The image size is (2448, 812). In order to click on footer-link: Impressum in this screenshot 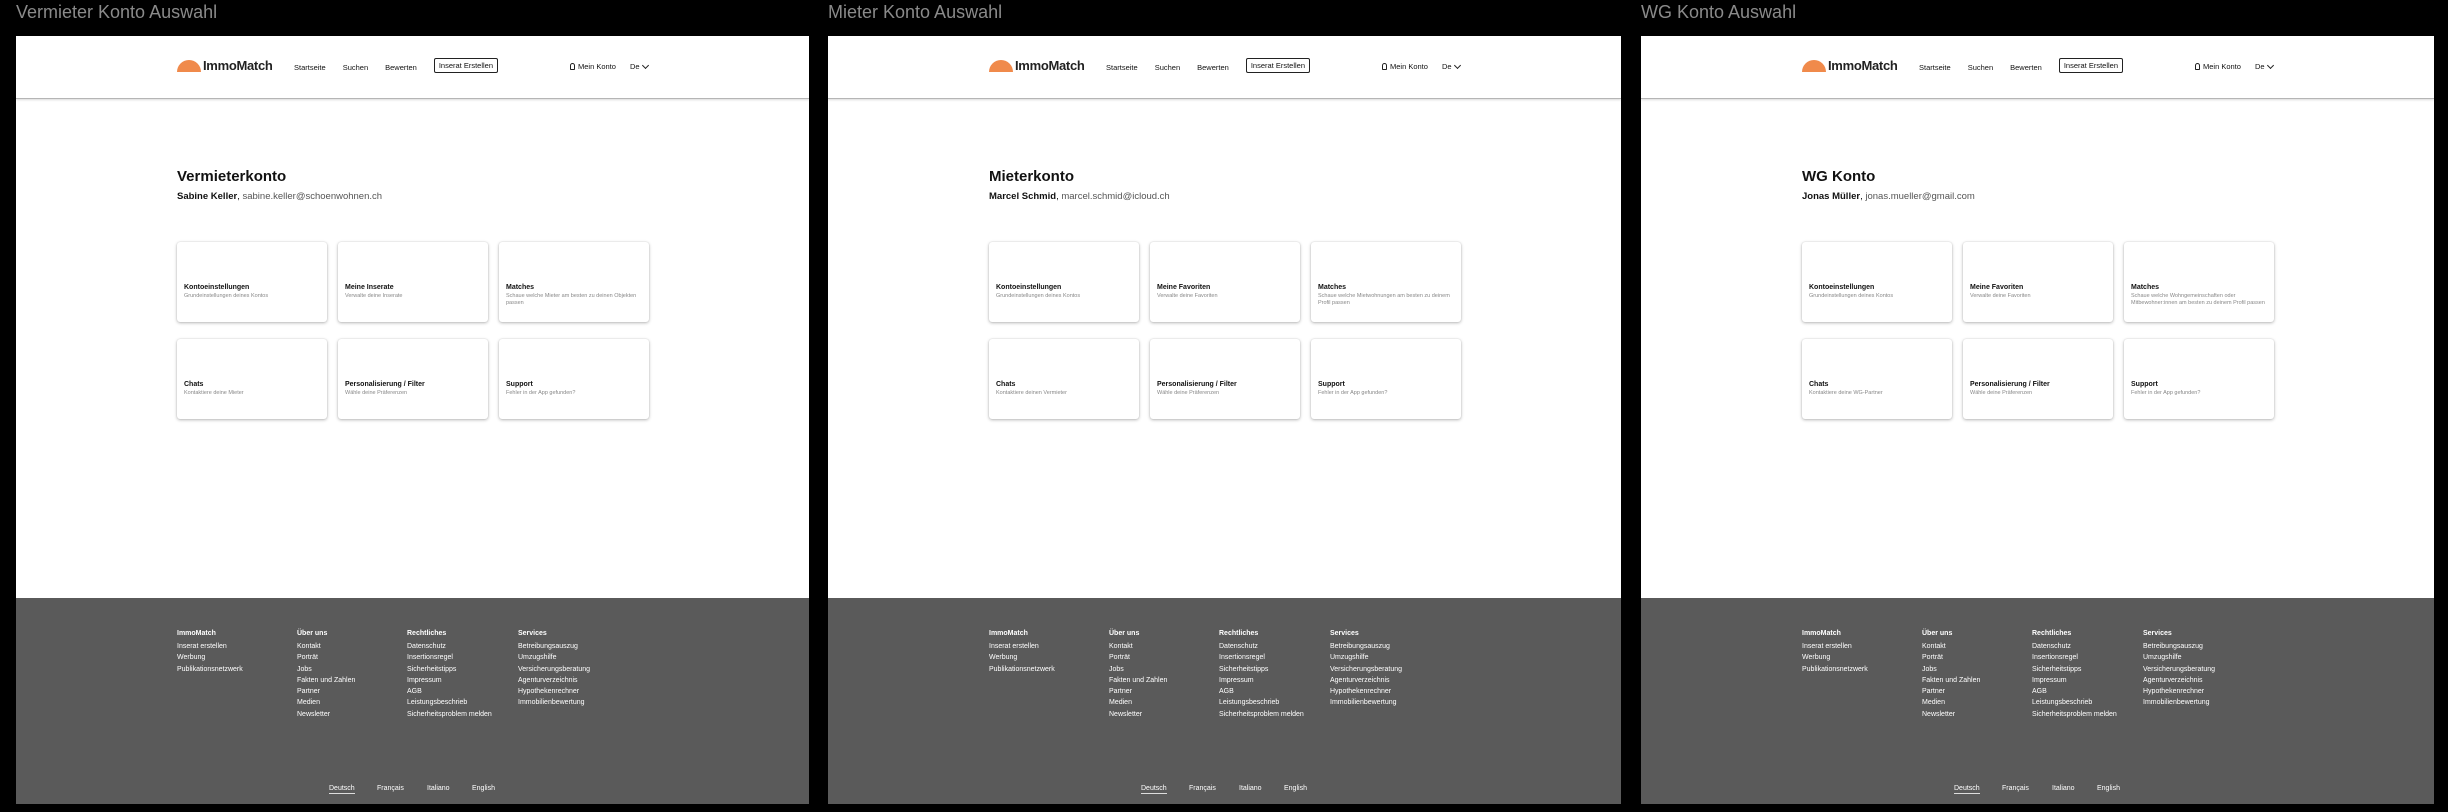, I will do `click(449, 680)`.